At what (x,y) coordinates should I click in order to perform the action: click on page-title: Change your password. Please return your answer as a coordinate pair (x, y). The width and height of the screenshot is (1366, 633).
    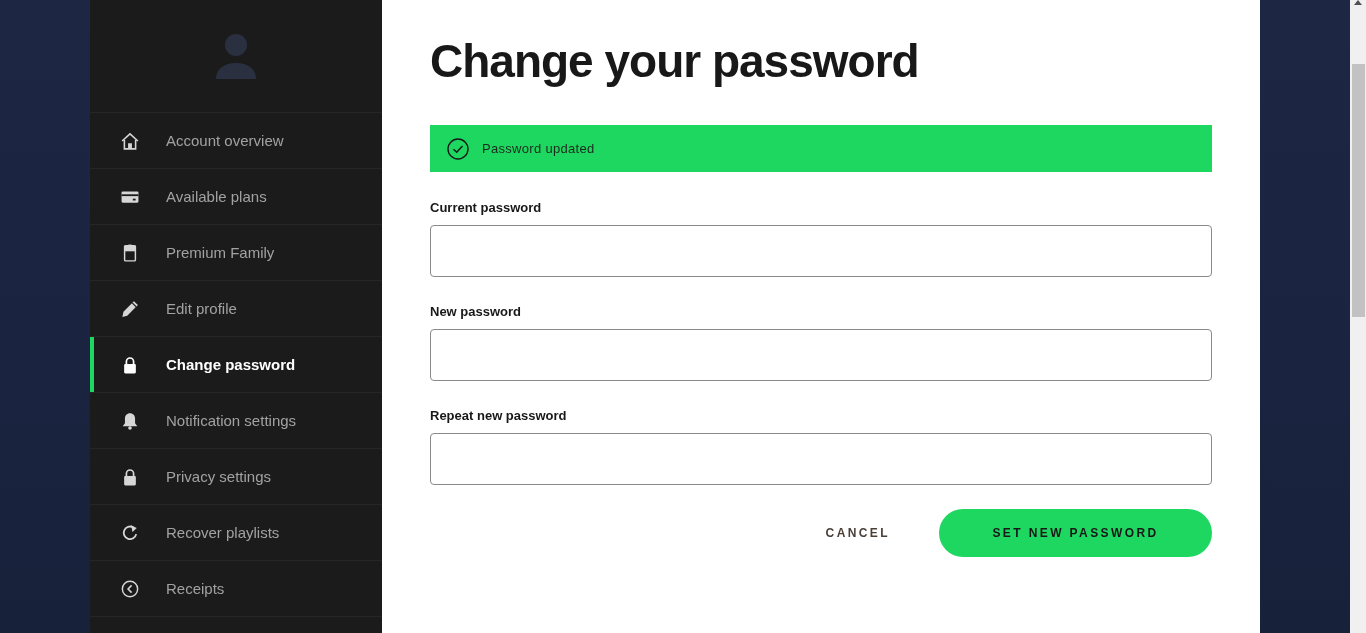
    Looking at the image, I should click on (675, 61).